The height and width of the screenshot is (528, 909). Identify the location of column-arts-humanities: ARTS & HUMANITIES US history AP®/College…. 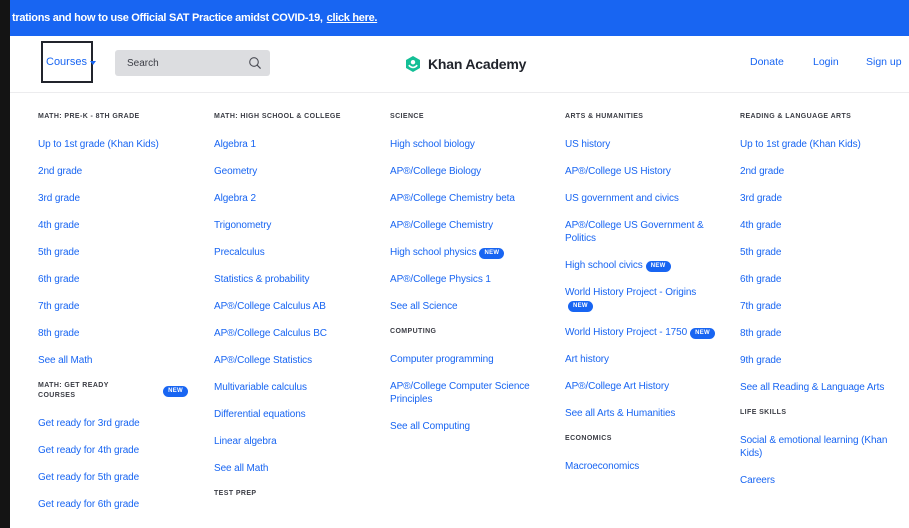
(647, 299).